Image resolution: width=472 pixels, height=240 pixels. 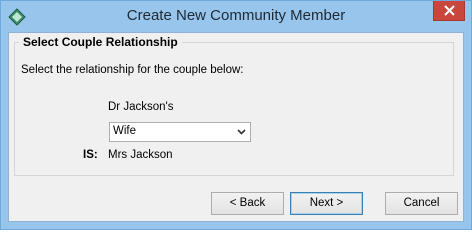 I want to click on cancel-button: Cancel, so click(x=421, y=203).